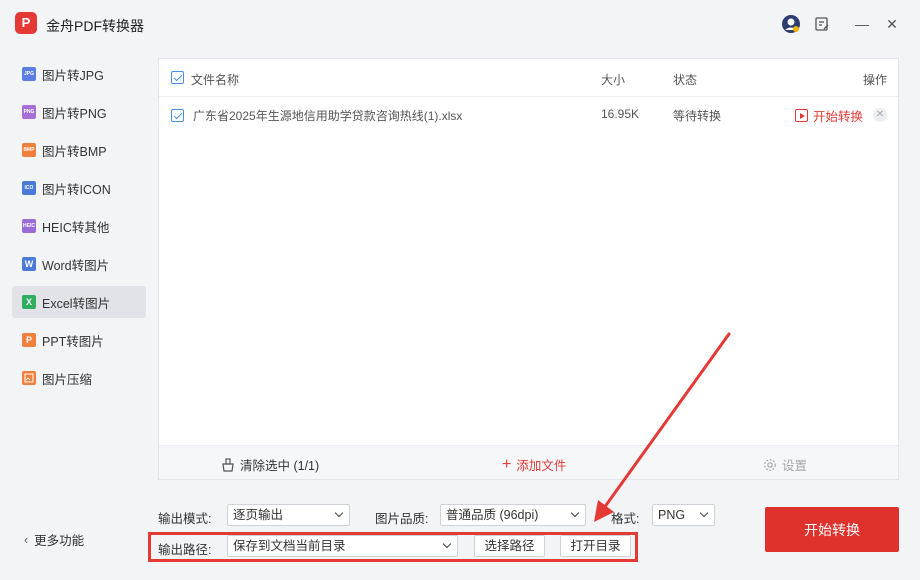 The image size is (920, 580). I want to click on select-all-checkbox, so click(177, 77).